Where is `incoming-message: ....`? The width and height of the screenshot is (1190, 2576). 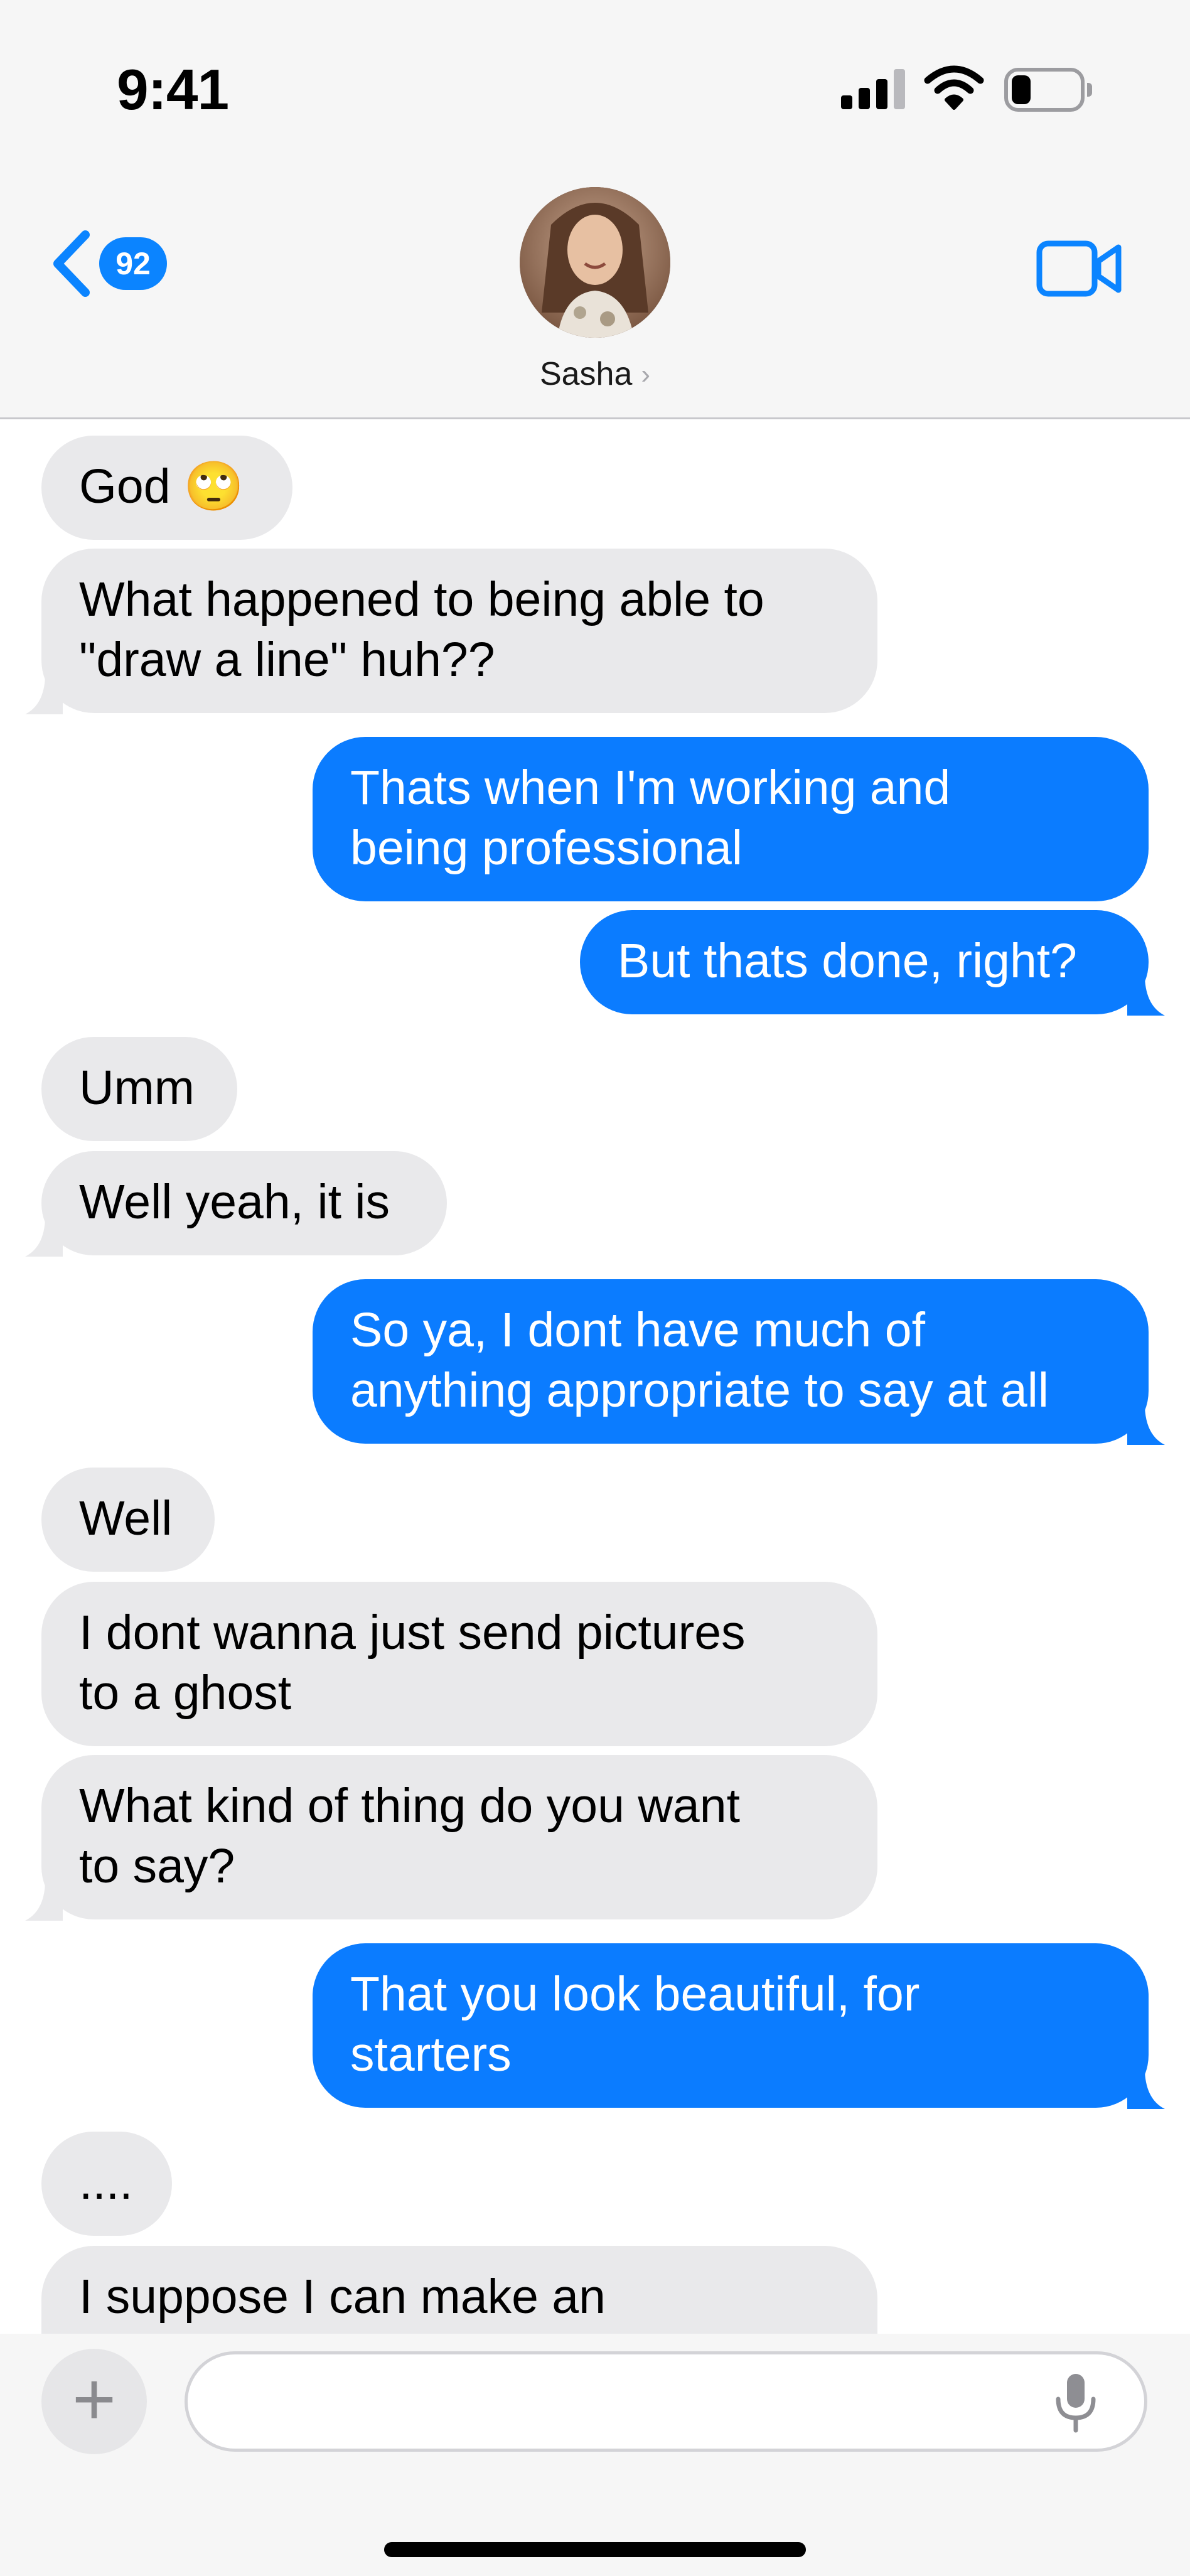 incoming-message: .... is located at coordinates (106, 2184).